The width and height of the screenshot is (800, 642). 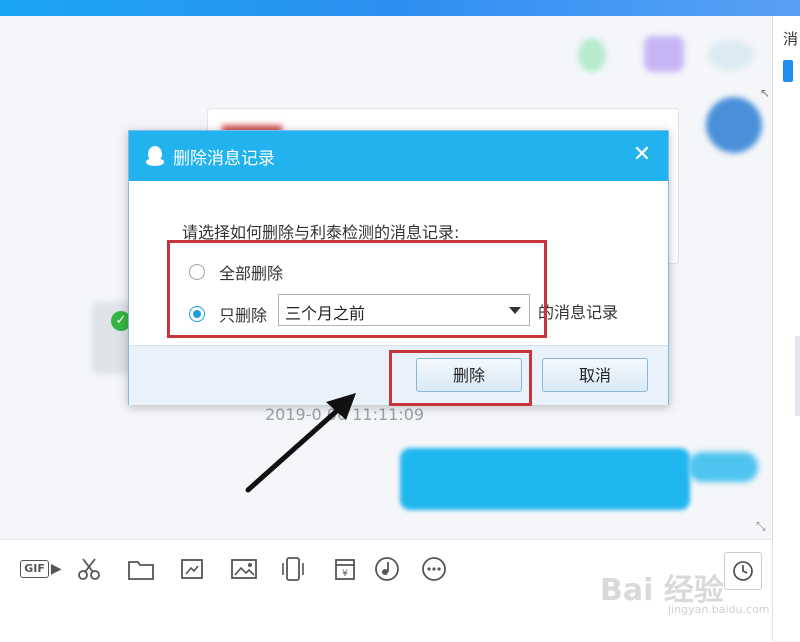 I want to click on annotation-arrow, so click(x=300, y=443).